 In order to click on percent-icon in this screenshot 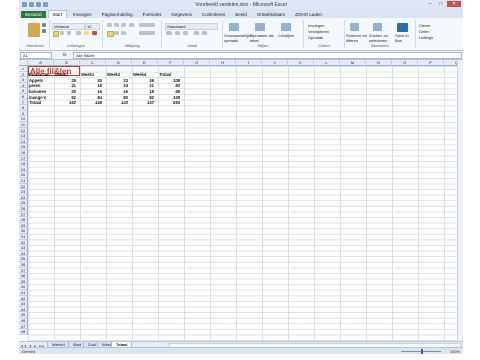, I will do `click(177, 33)`.